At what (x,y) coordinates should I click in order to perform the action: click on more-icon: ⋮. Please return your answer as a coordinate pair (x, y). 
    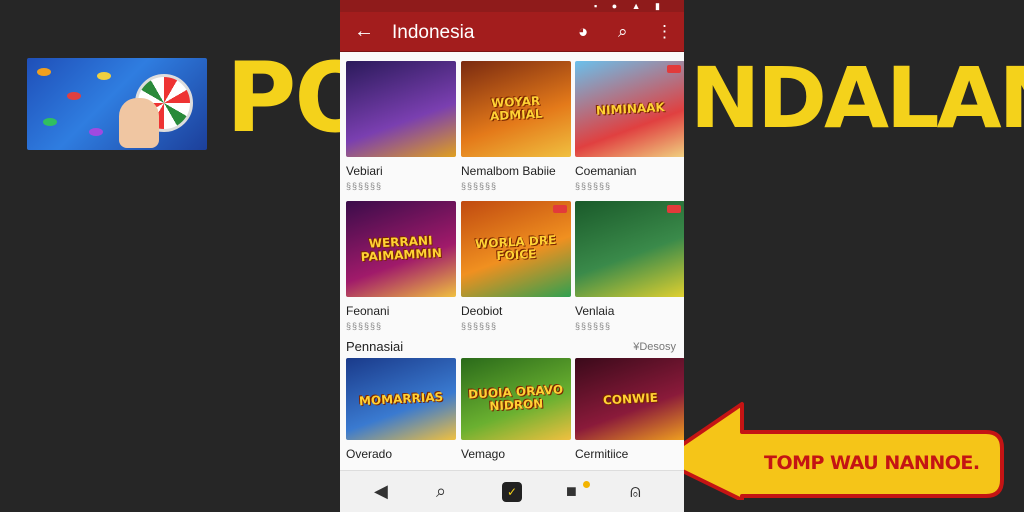
    Looking at the image, I should click on (664, 32).